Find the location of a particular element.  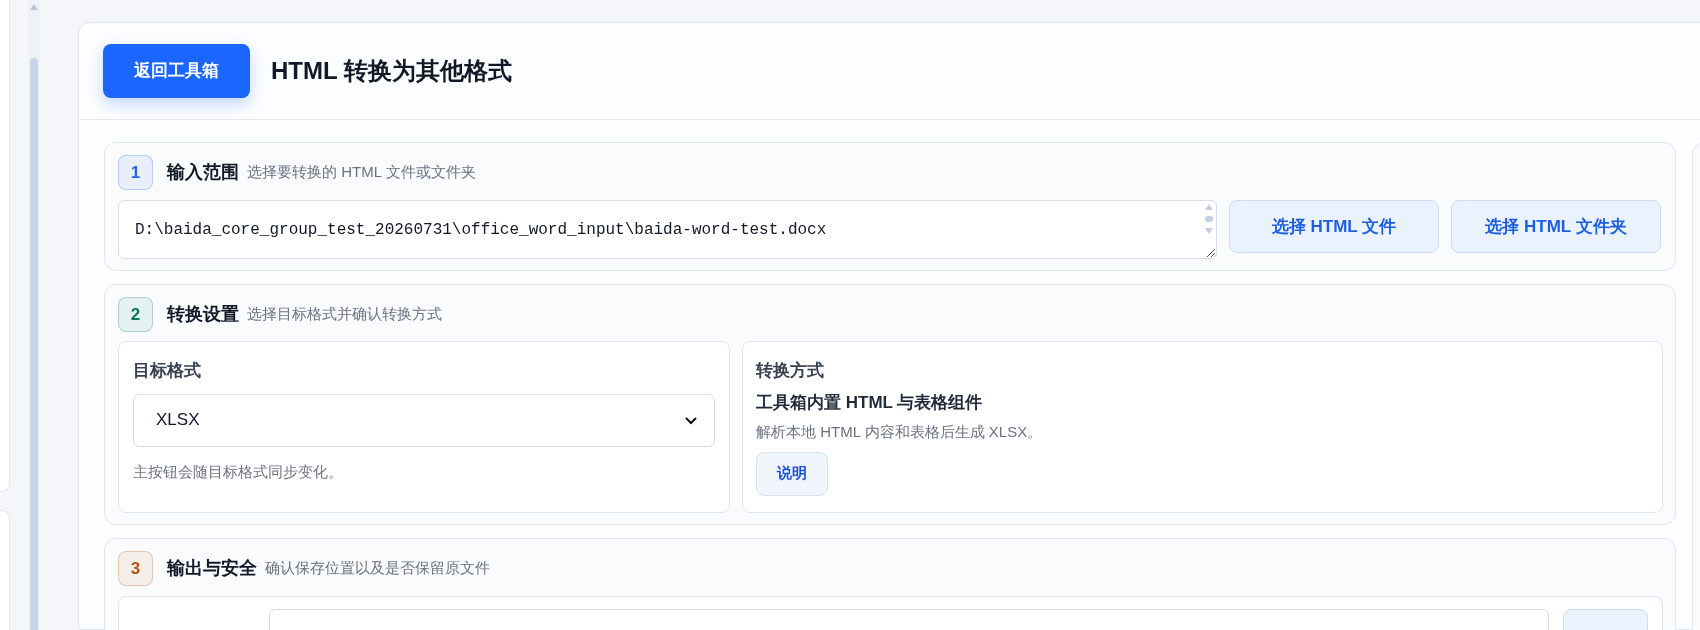

method-title: 工具箱内置 HTML 与表格组件 is located at coordinates (870, 402).